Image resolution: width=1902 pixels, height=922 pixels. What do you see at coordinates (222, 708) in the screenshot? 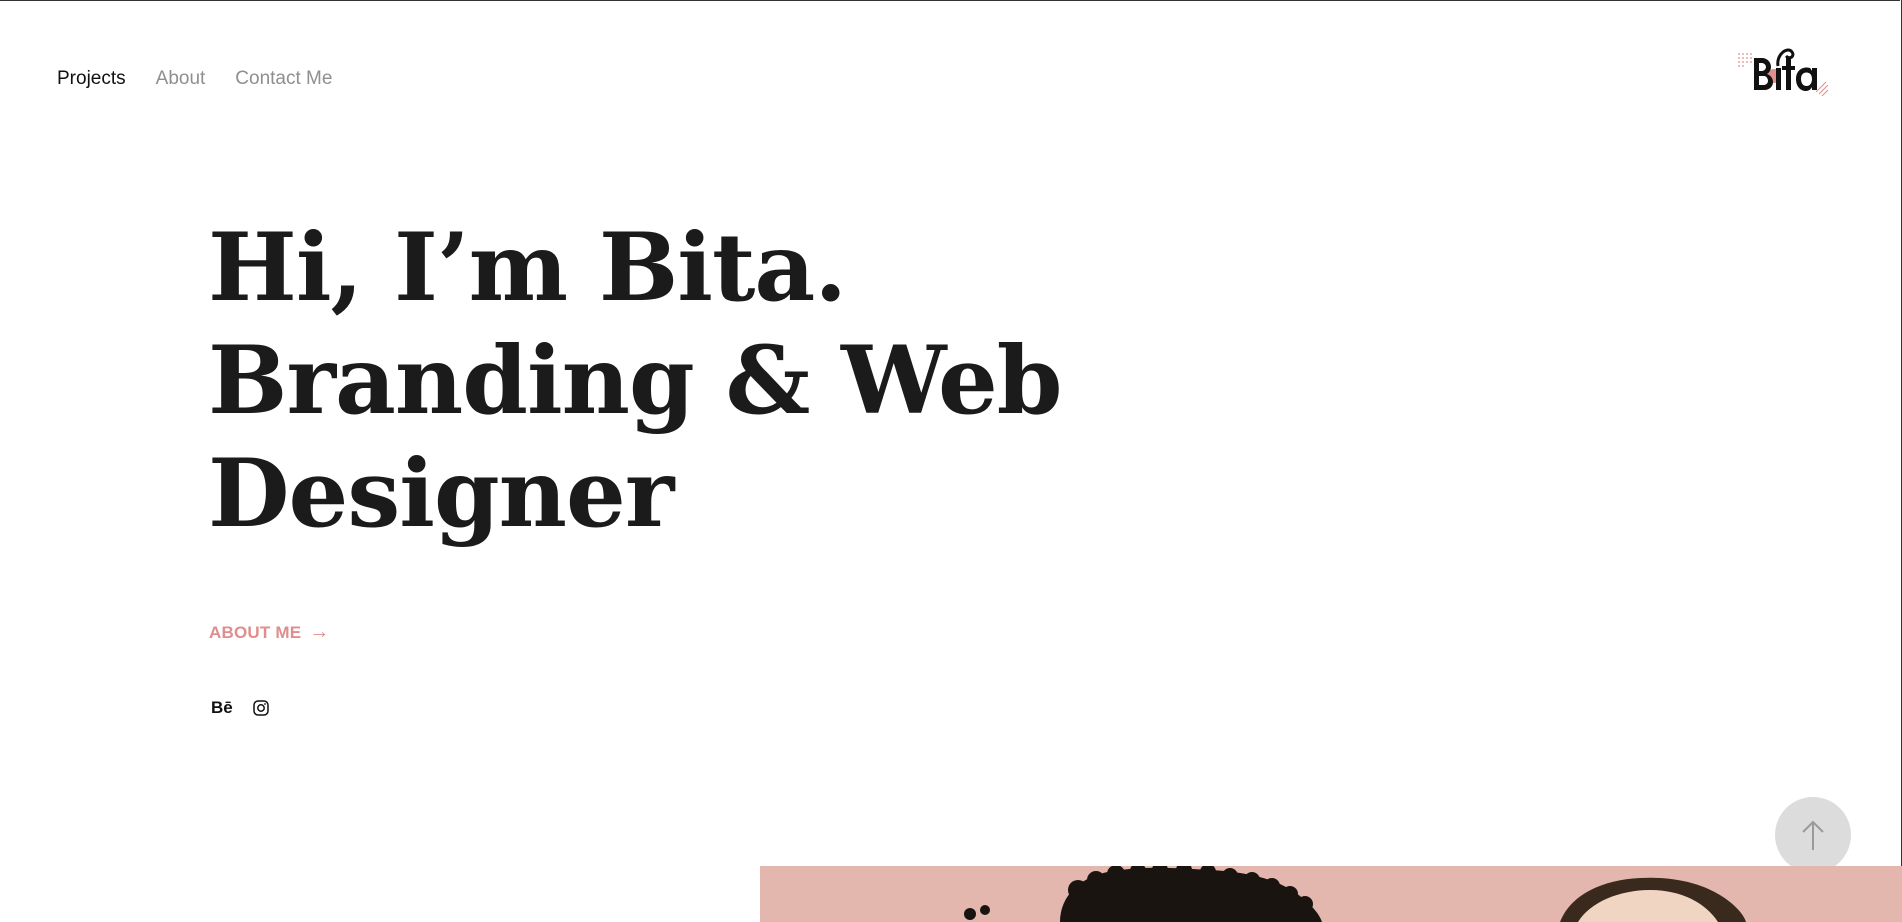
I see `behance-icon: Bē` at bounding box center [222, 708].